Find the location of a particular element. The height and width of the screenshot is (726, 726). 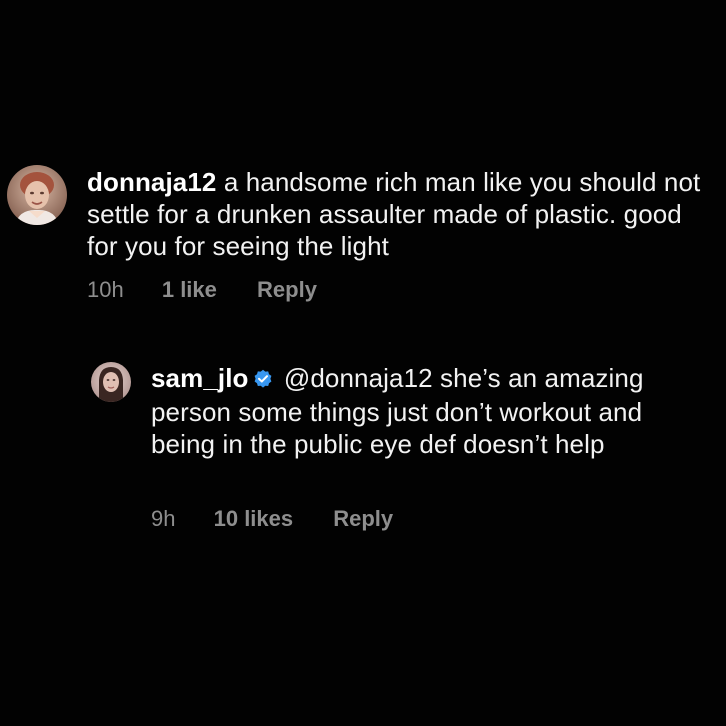

comment-meta: 9h 10 likes Reply is located at coordinates (272, 519).